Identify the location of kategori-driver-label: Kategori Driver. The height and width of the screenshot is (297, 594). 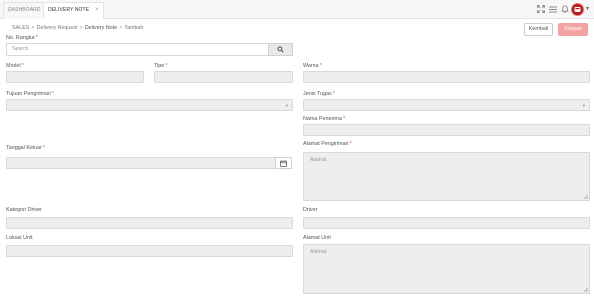
(24, 210).